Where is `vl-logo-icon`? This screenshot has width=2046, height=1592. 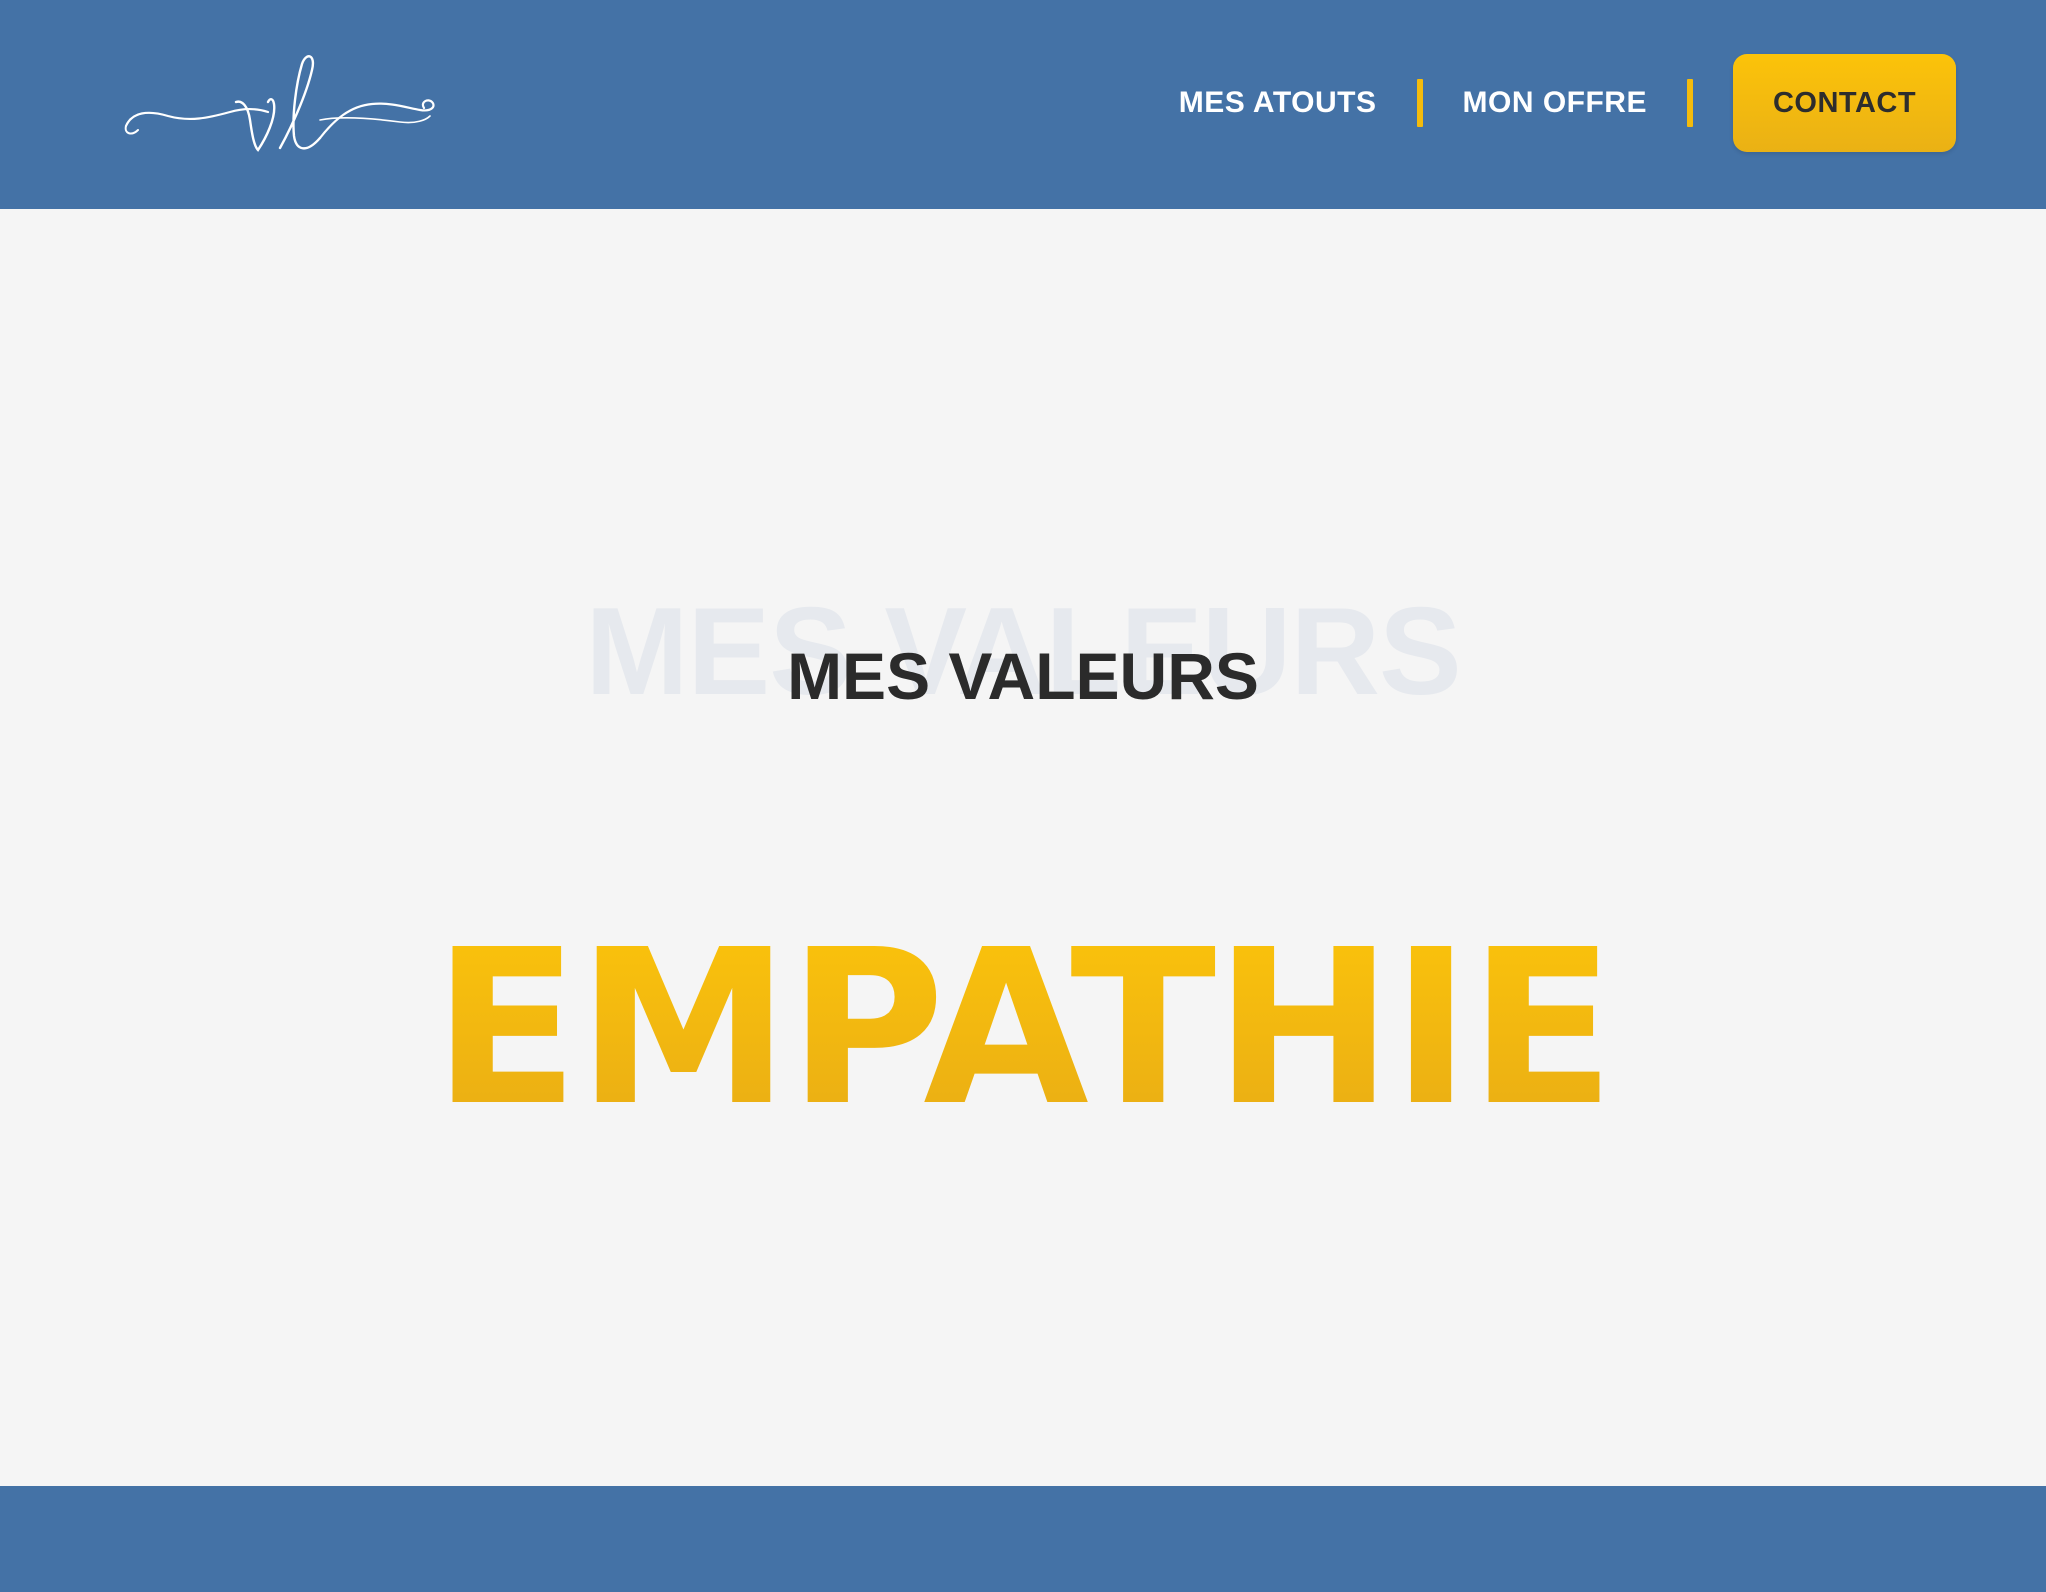
vl-logo-icon is located at coordinates (279, 103).